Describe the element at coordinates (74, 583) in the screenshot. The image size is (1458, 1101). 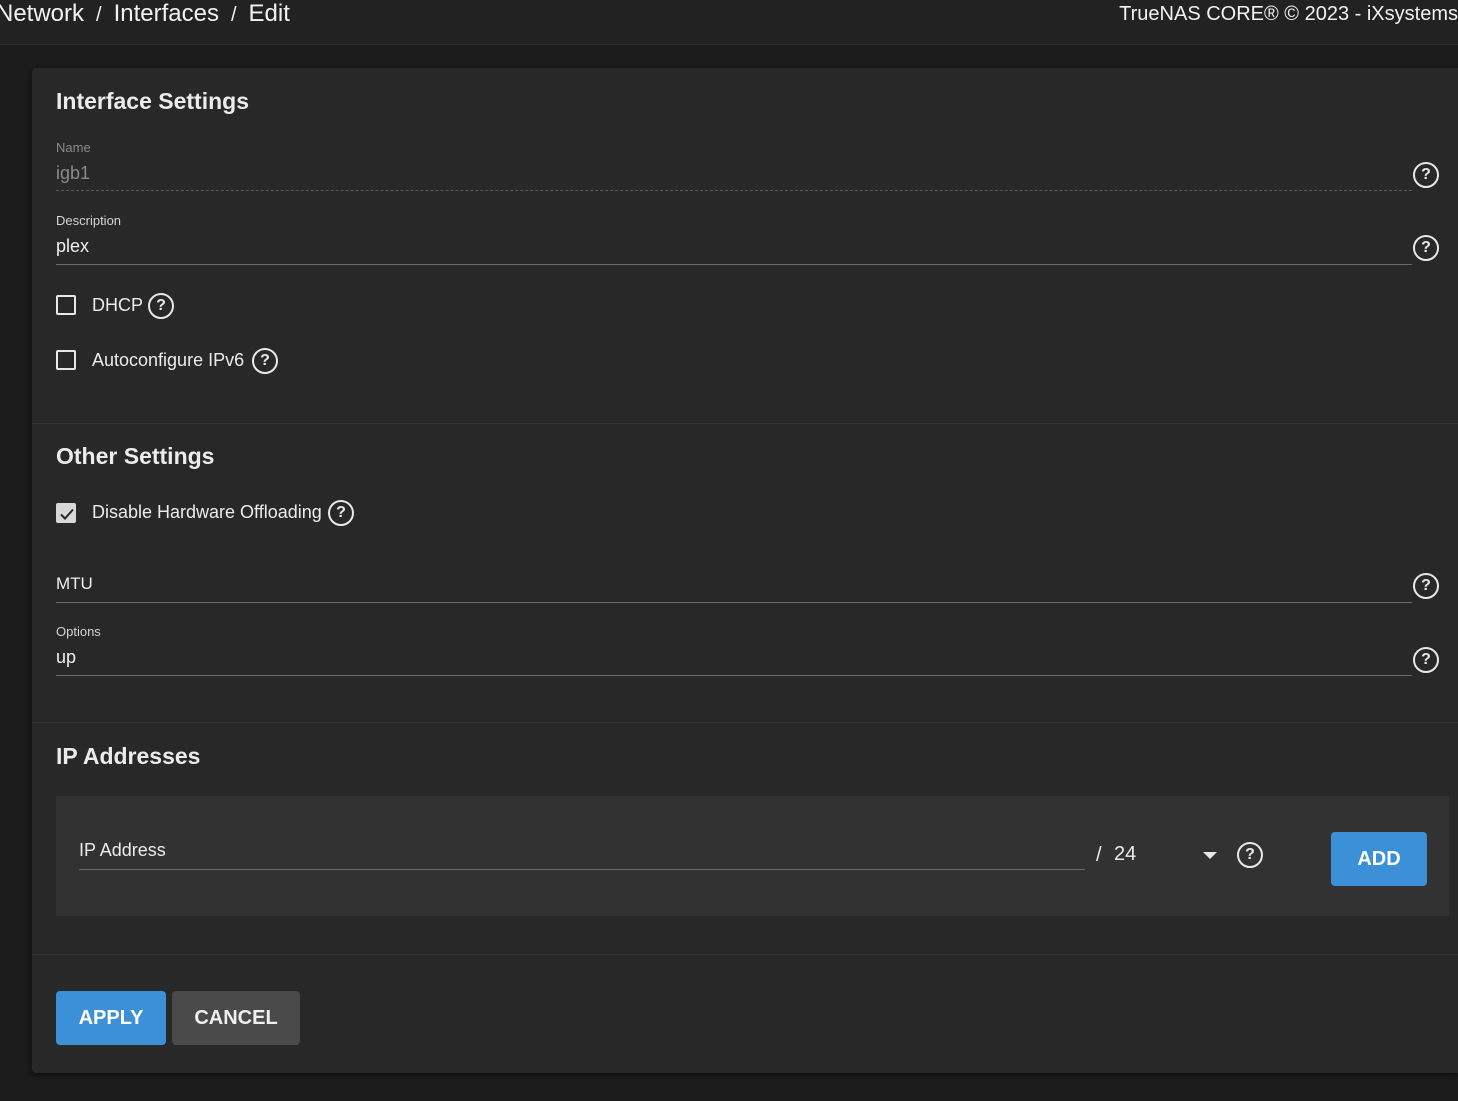
I see `mtu-field-label: MTU` at that location.